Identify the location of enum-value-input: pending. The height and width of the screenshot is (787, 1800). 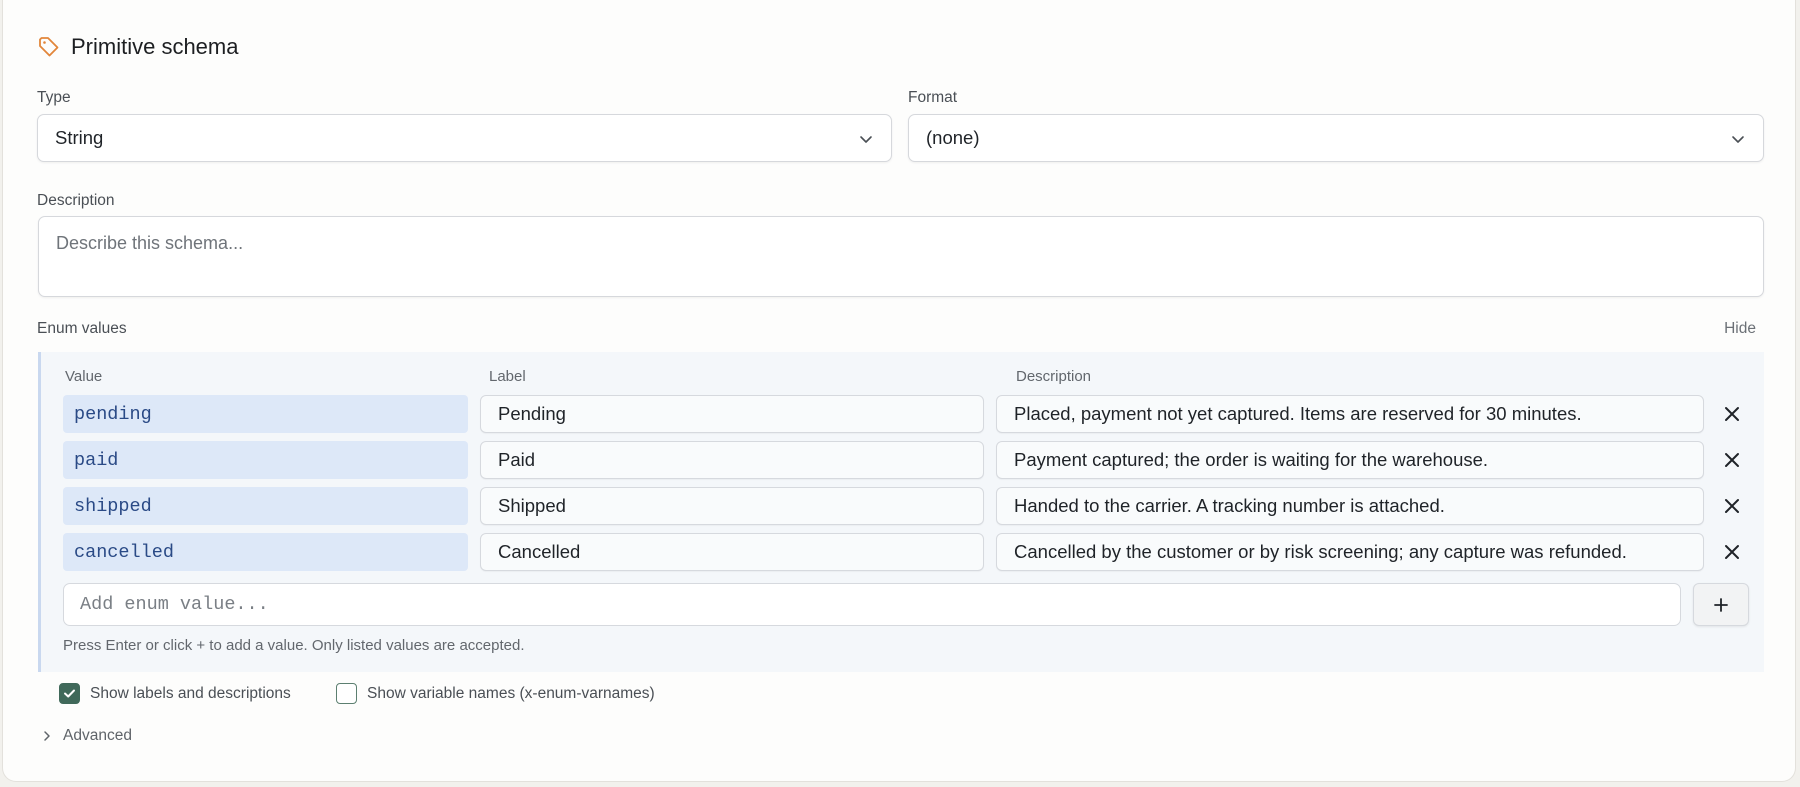
(265, 414).